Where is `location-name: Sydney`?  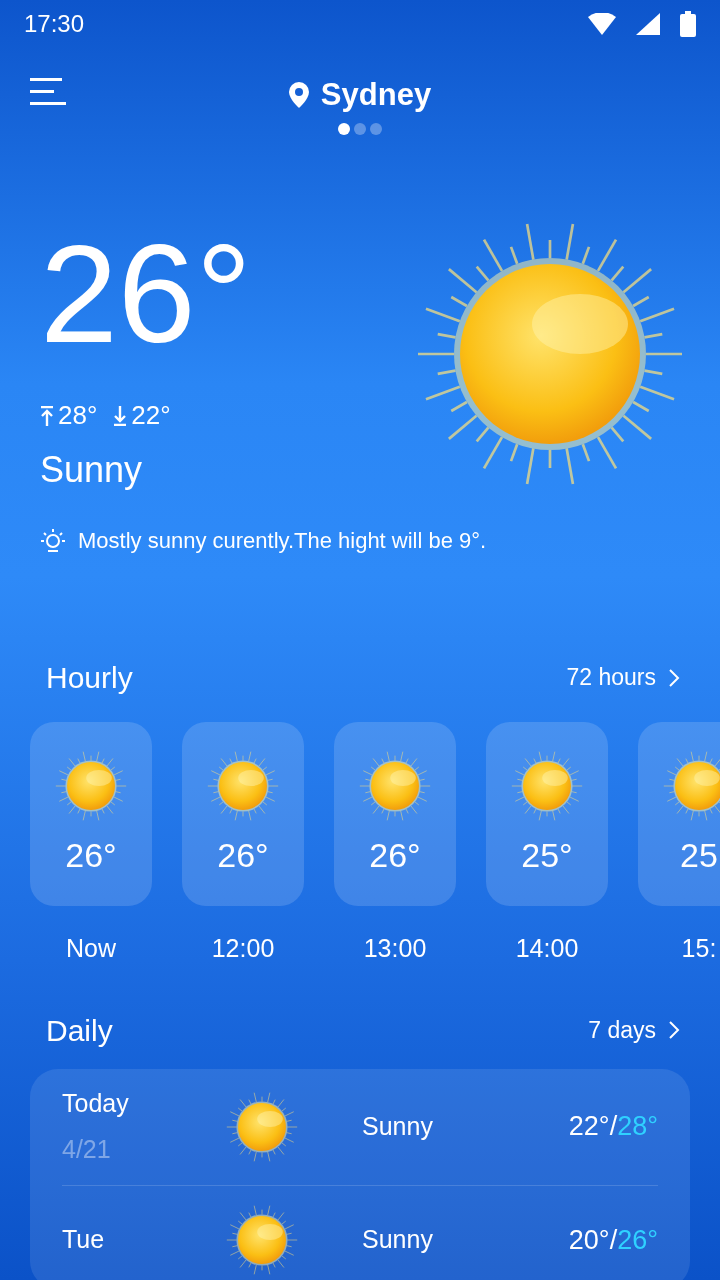
location-name: Sydney is located at coordinates (376, 95).